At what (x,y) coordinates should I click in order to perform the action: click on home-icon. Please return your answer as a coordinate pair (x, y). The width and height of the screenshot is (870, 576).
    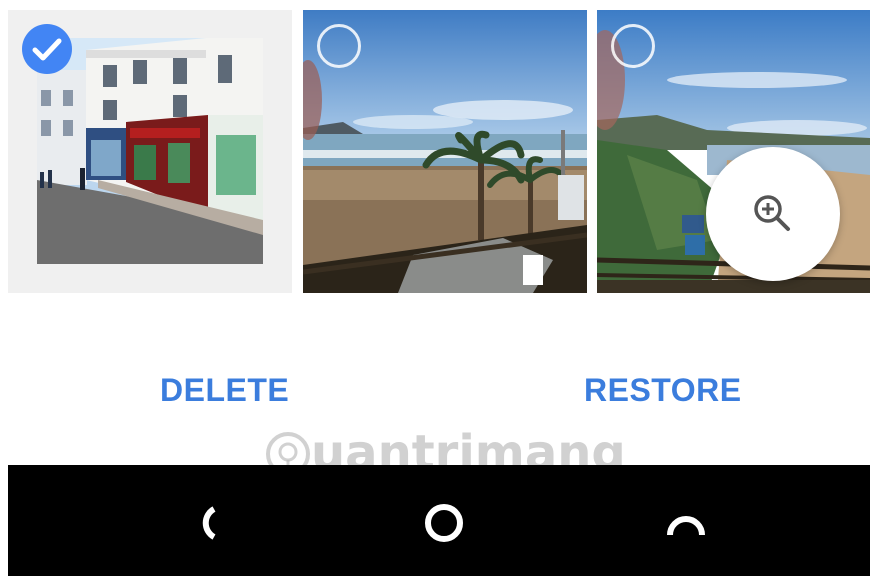
    Looking at the image, I should click on (444, 523).